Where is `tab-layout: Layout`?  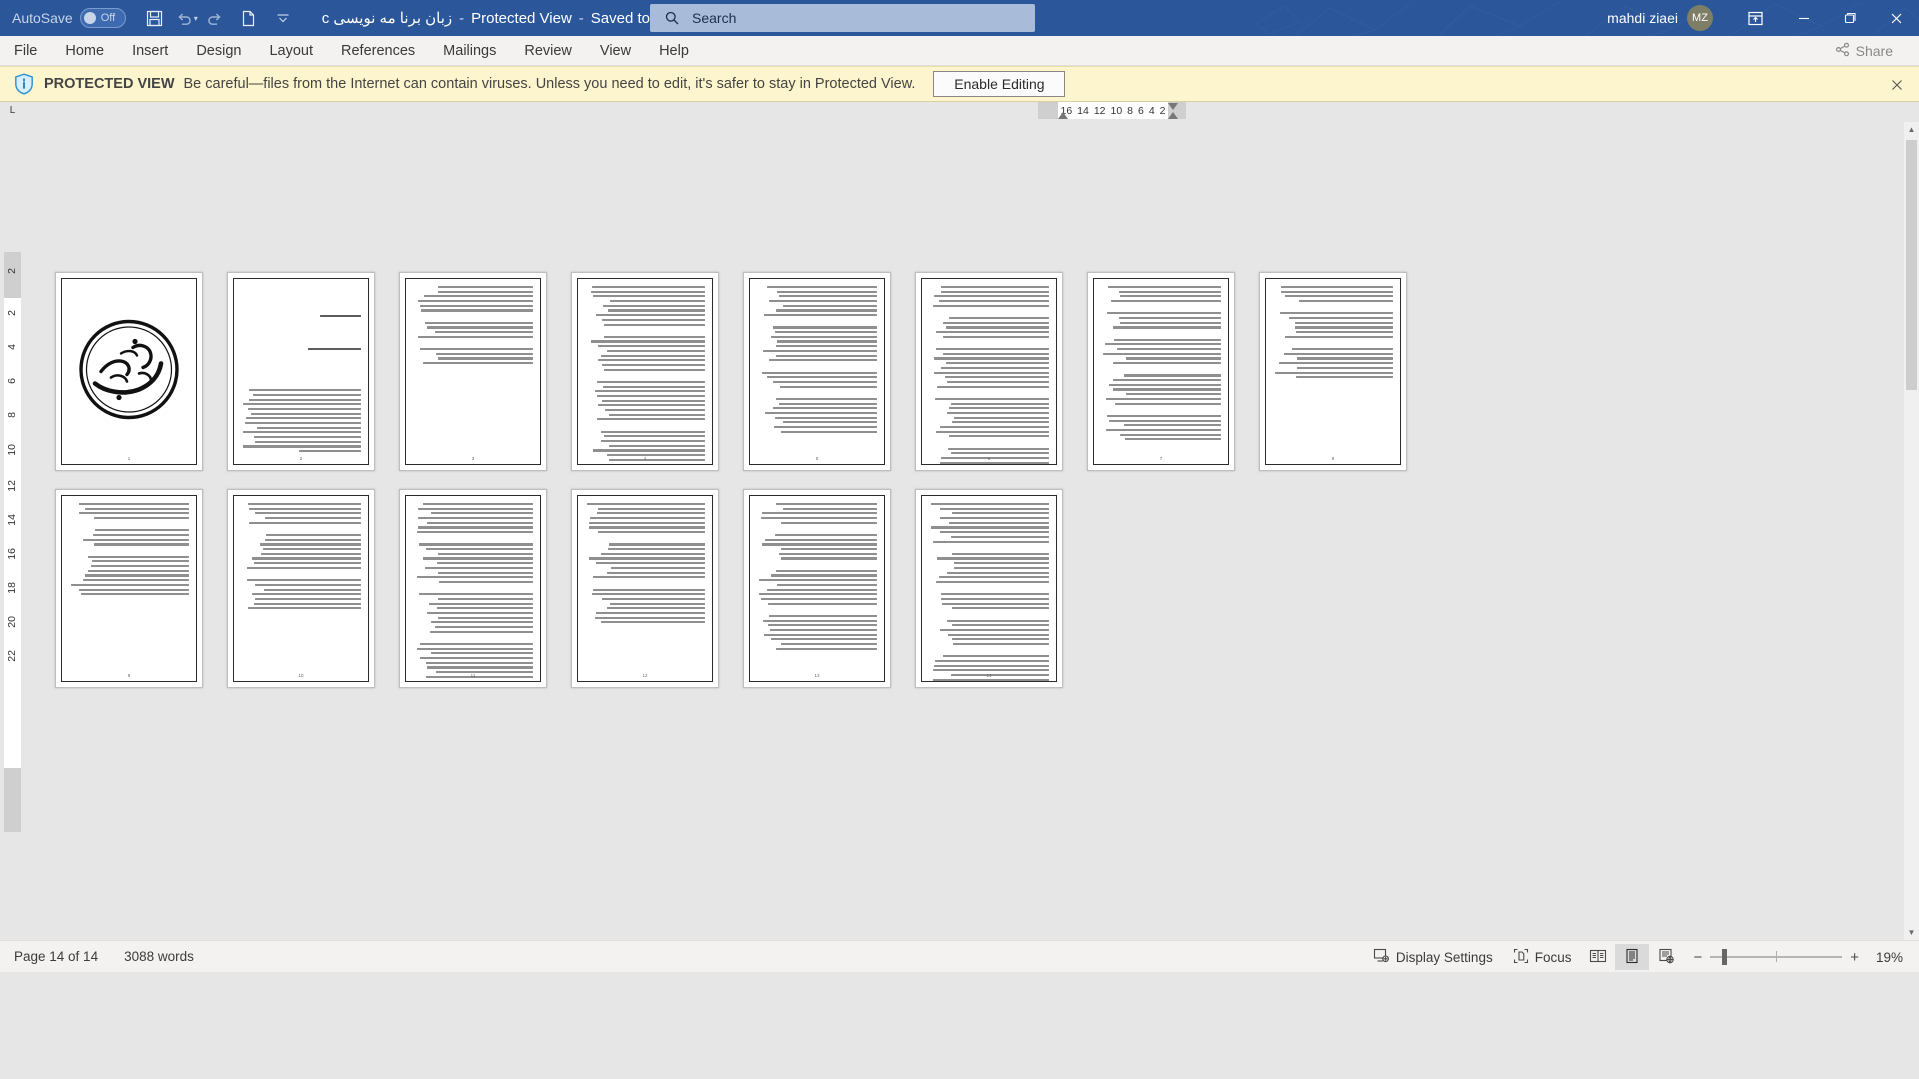
tab-layout: Layout is located at coordinates (291, 51).